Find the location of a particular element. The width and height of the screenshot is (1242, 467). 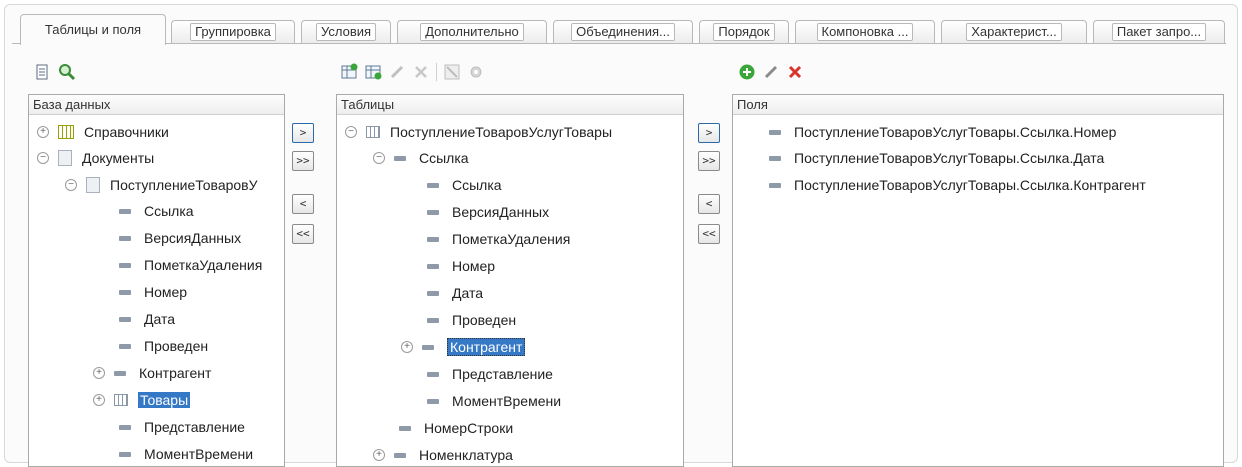

tab-label: Условия is located at coordinates (346, 32).